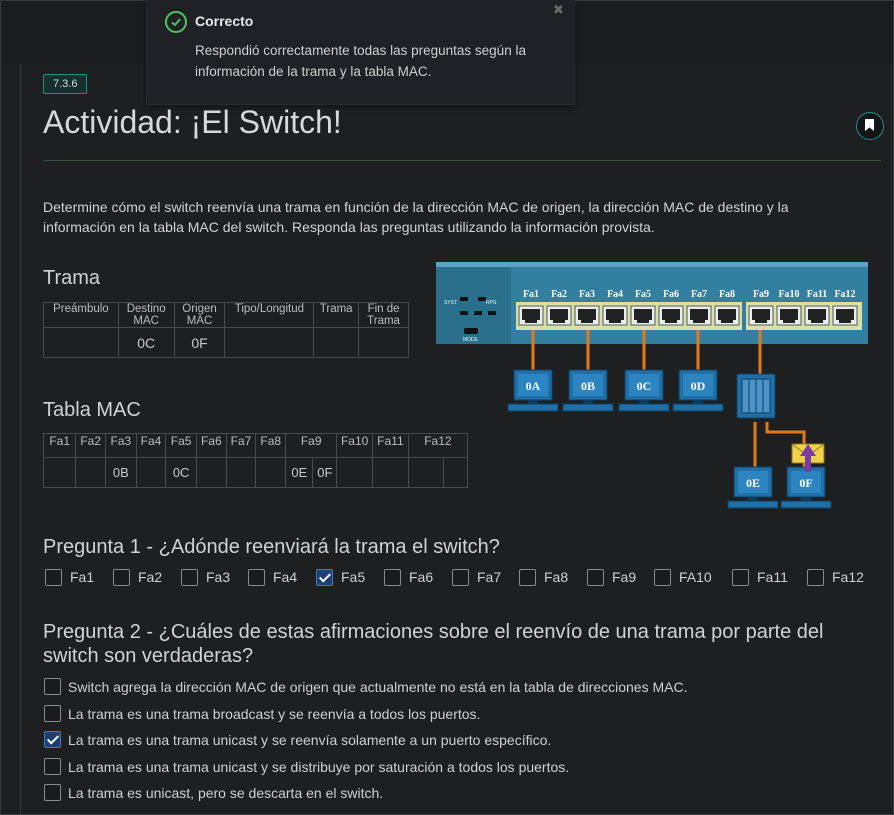  I want to click on q1-option-label: Fa3, so click(218, 577).